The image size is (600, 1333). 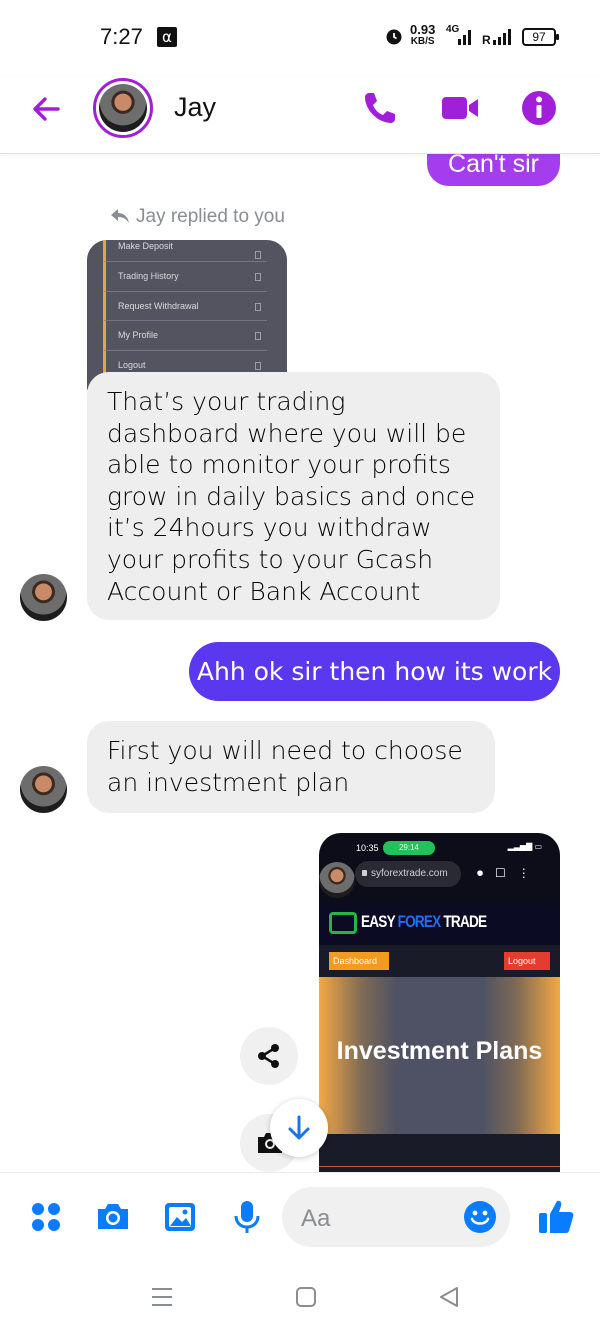 What do you see at coordinates (337, 880) in the screenshot?
I see `shot-avatar` at bounding box center [337, 880].